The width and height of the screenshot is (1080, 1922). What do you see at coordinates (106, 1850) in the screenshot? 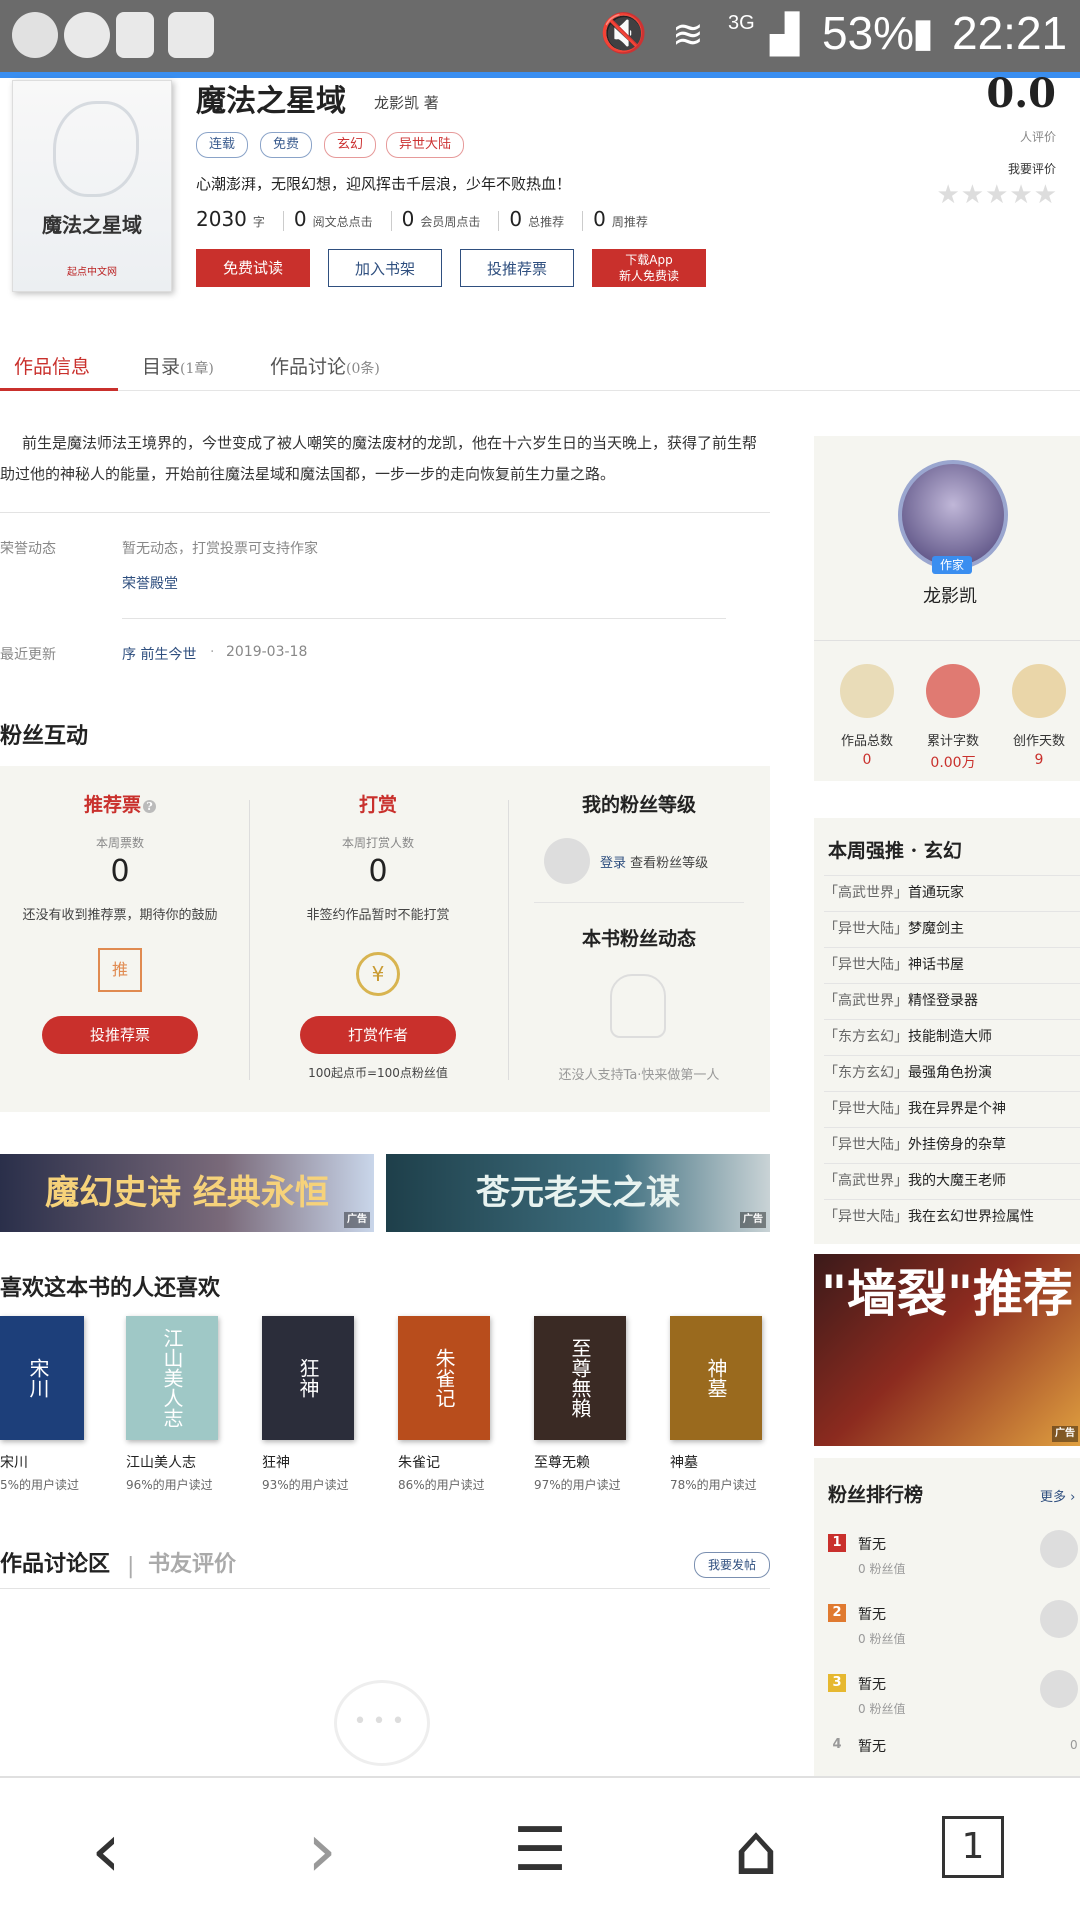
I see `back-button: ‹` at bounding box center [106, 1850].